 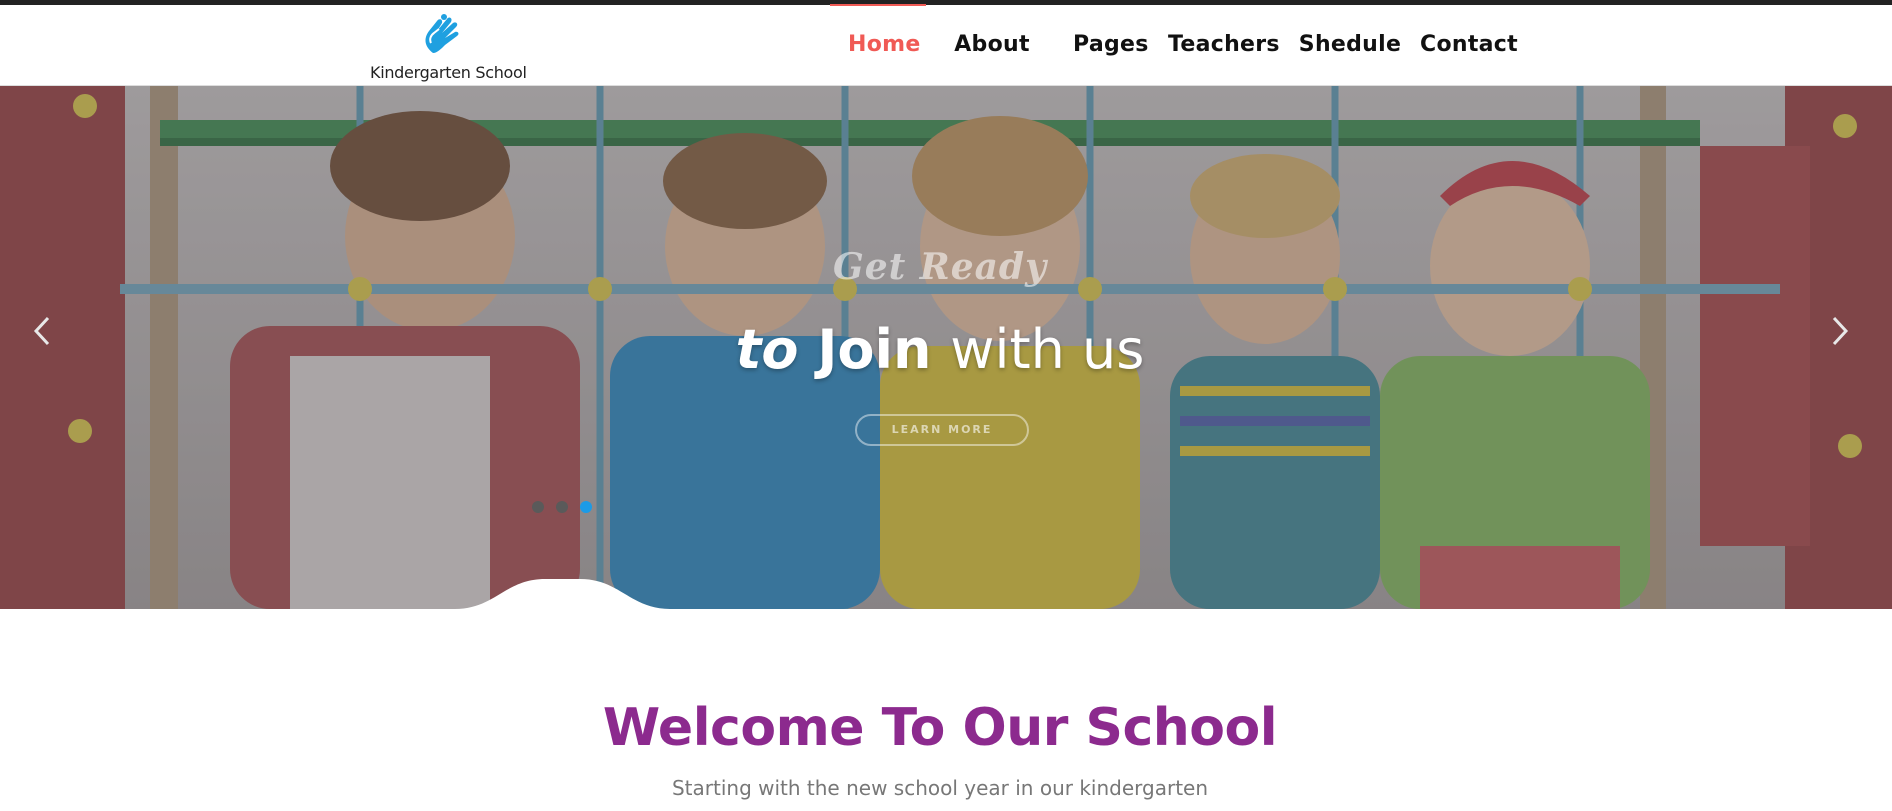 What do you see at coordinates (878, 44) in the screenshot?
I see `nav-home: Home` at bounding box center [878, 44].